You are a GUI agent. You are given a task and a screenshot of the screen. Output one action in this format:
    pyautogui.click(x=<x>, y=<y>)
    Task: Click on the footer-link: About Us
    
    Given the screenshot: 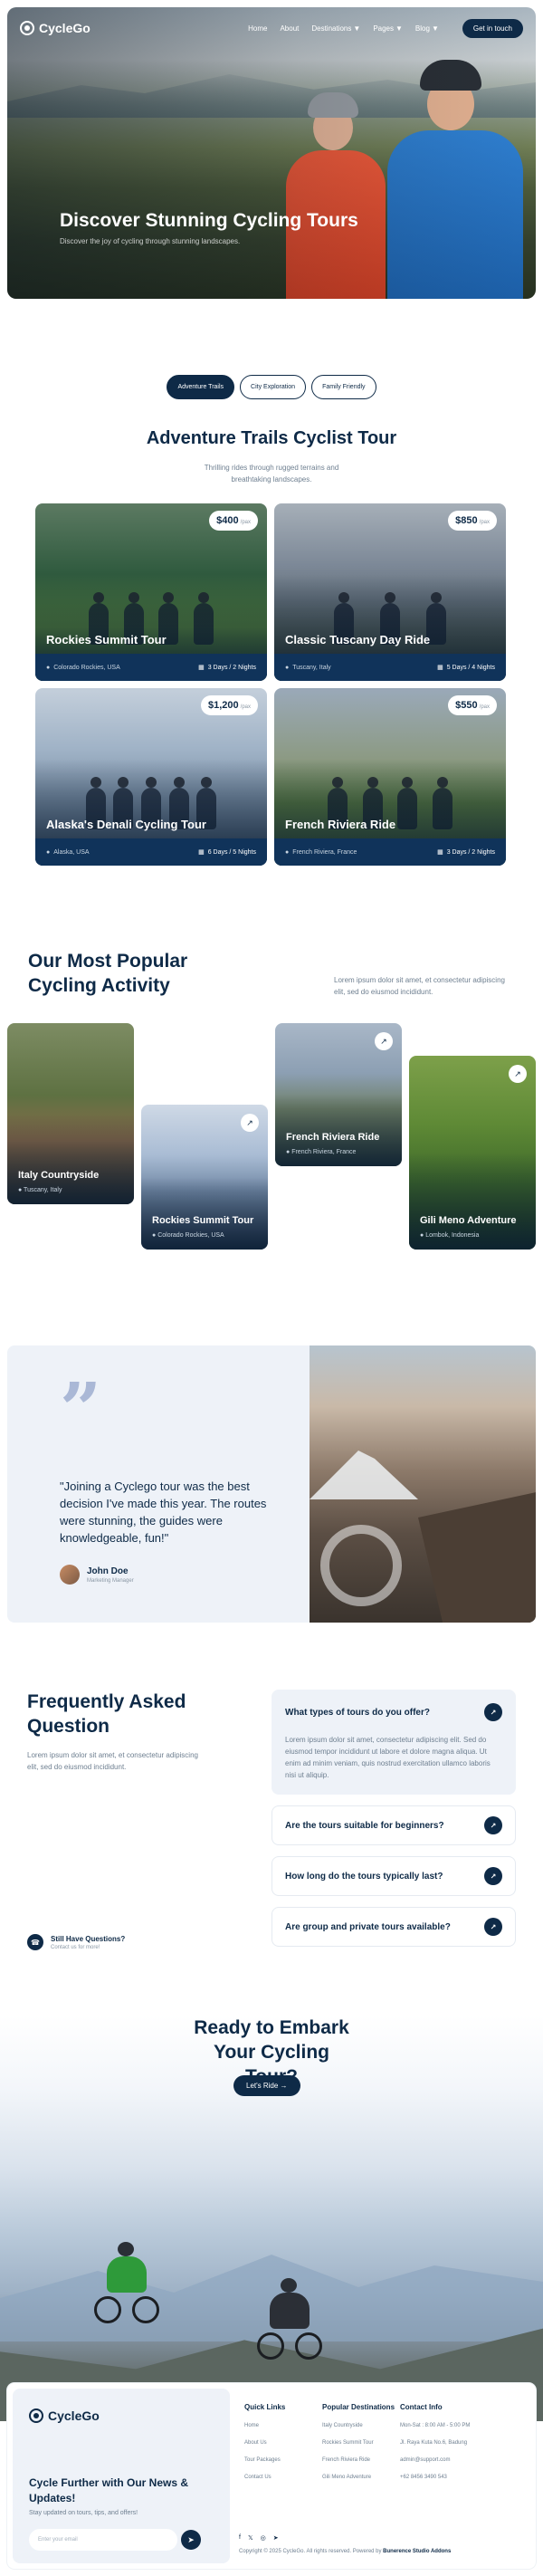 What is the action you would take?
    pyautogui.click(x=283, y=2443)
    